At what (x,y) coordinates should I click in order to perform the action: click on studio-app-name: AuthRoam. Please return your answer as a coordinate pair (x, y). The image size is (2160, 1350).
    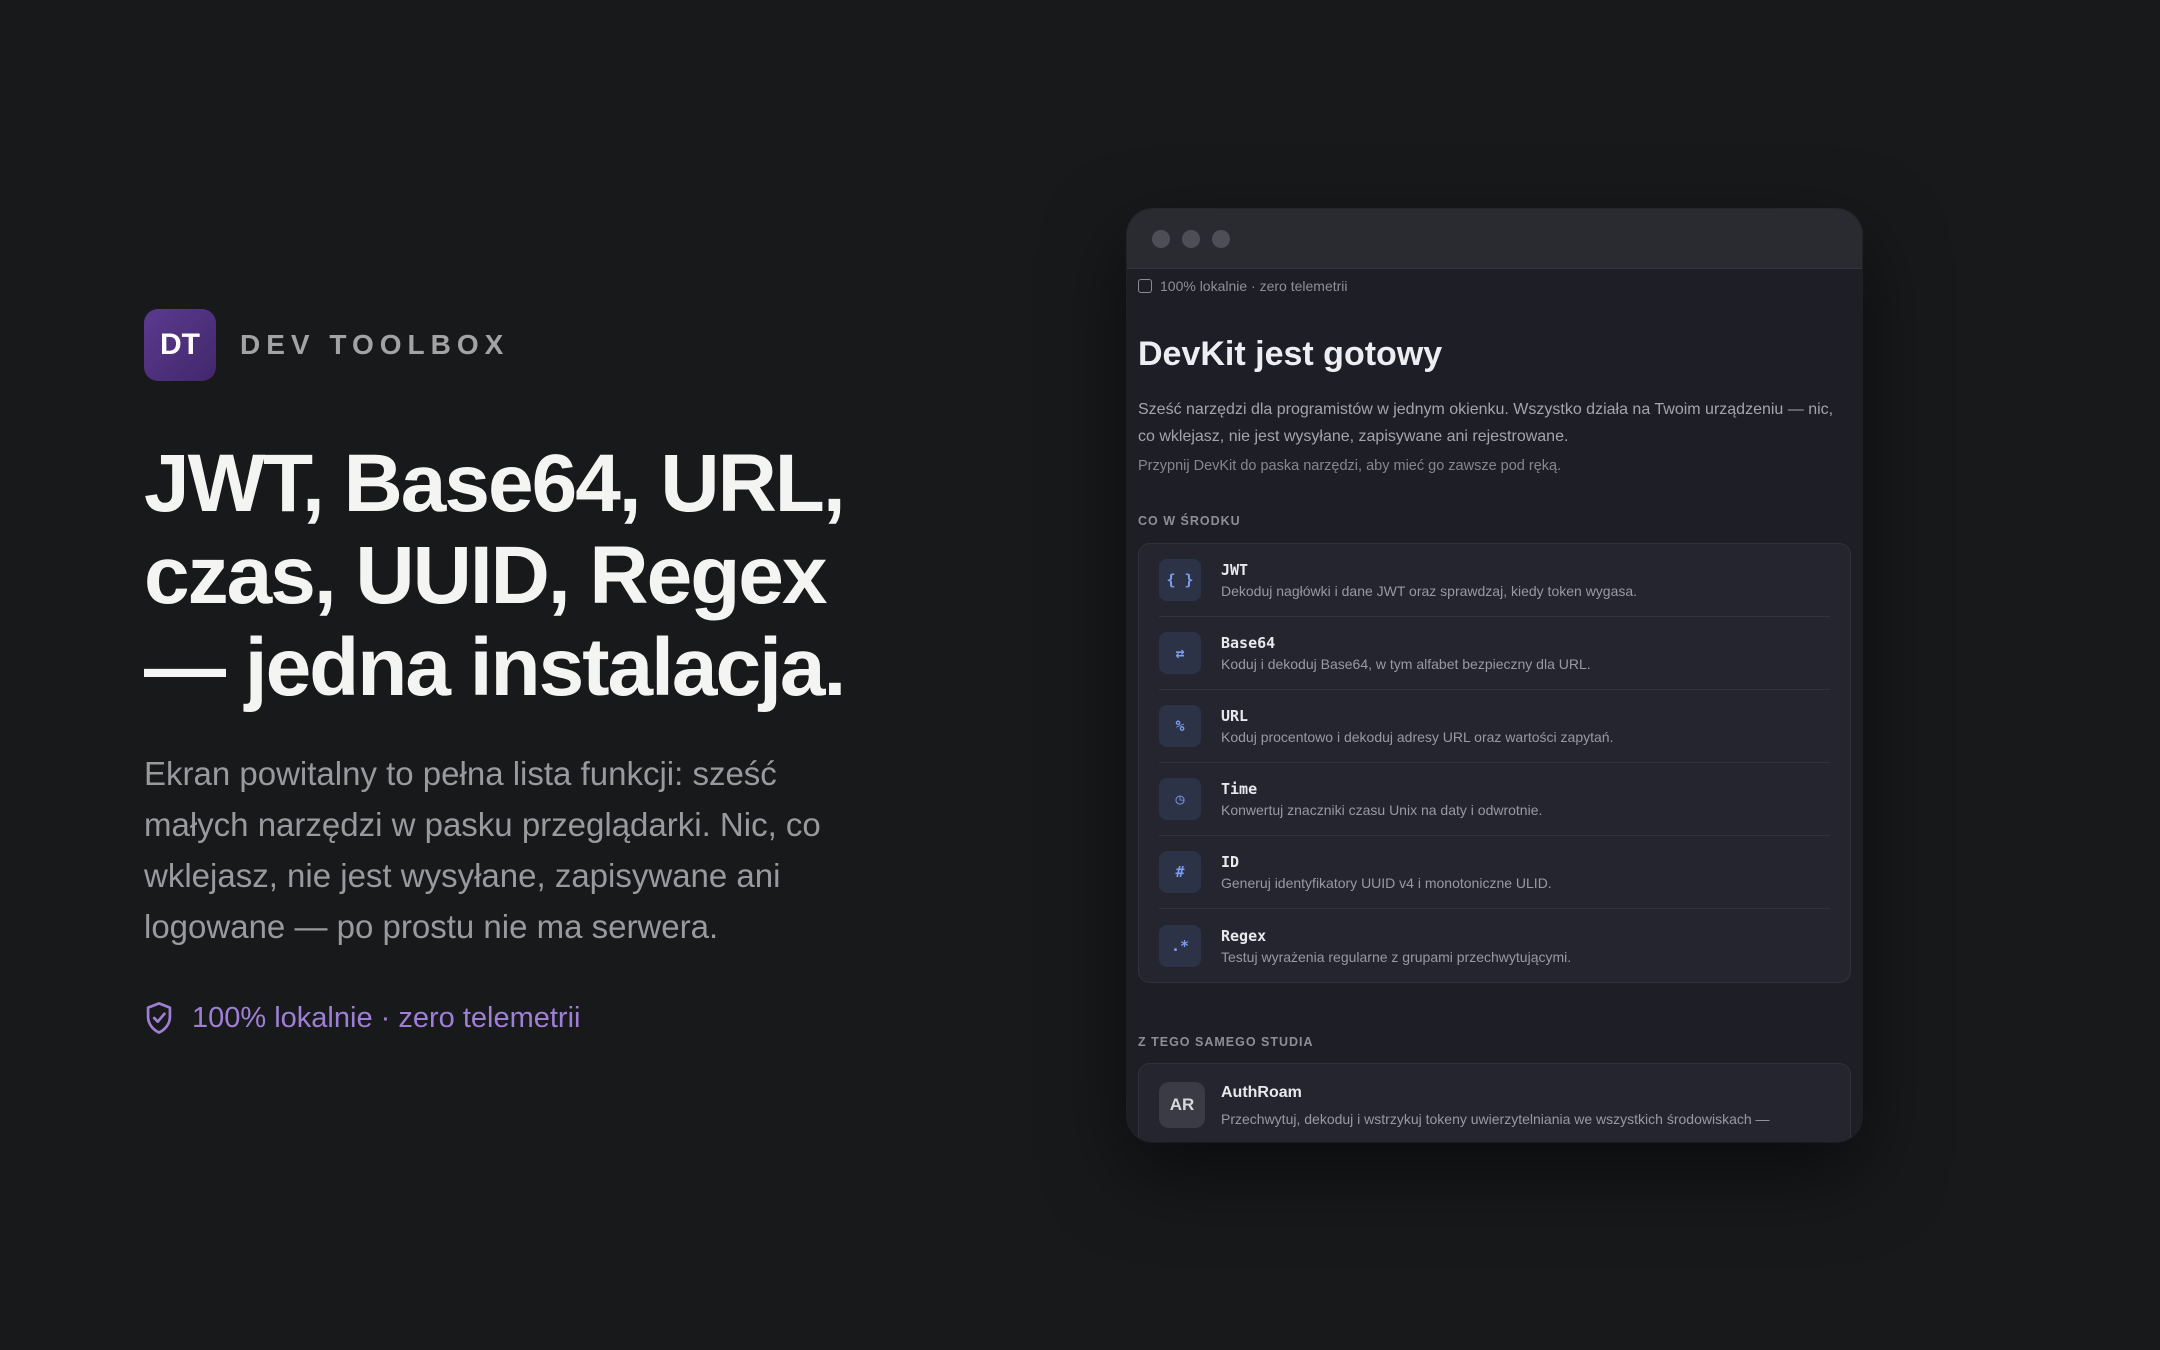
    Looking at the image, I should click on (1261, 1092).